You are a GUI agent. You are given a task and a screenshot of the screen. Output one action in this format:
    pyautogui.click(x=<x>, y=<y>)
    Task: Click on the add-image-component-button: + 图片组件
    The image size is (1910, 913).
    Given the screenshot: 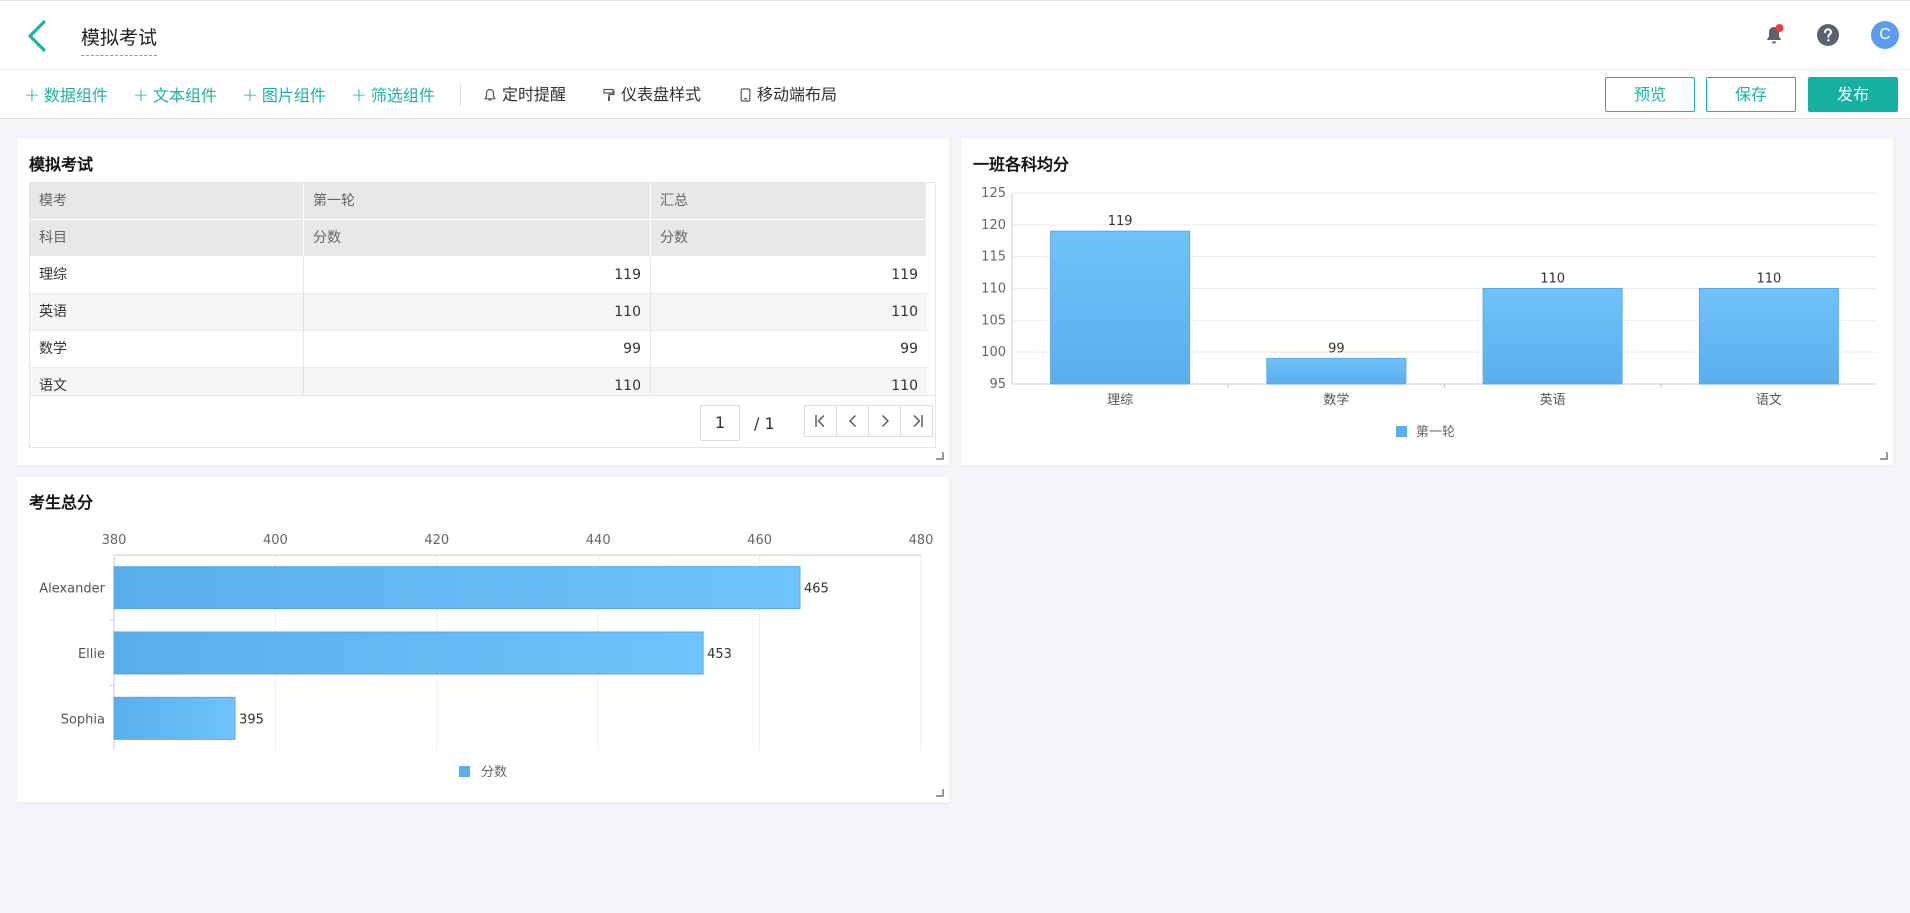 What is the action you would take?
    pyautogui.click(x=284, y=95)
    